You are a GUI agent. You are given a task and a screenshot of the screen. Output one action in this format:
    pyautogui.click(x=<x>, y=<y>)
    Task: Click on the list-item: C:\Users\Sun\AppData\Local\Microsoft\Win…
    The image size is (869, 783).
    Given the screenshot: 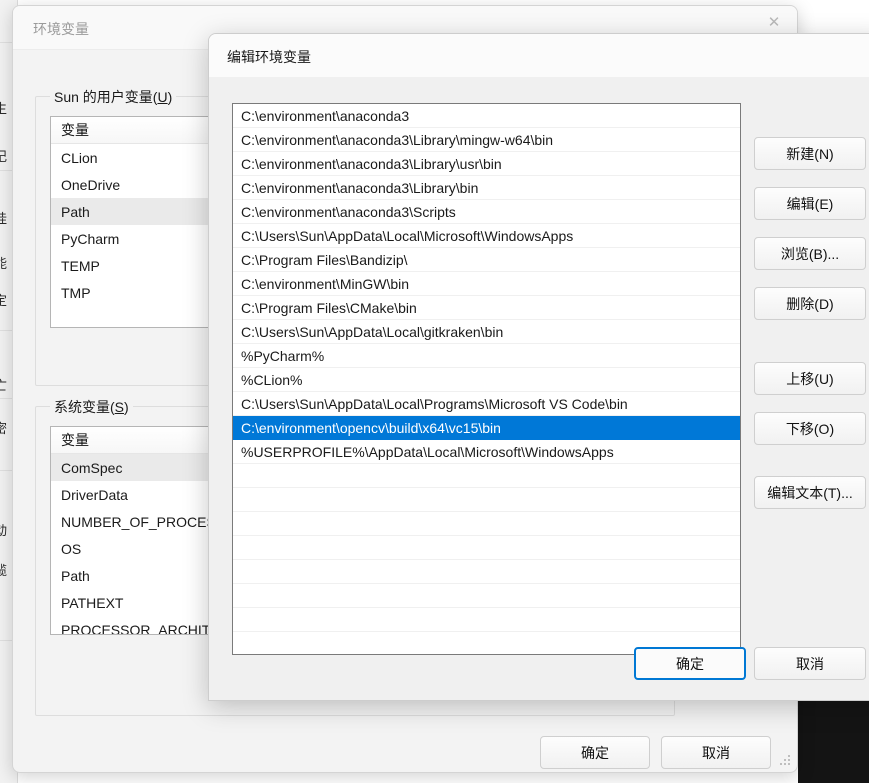 What is the action you would take?
    pyautogui.click(x=486, y=236)
    